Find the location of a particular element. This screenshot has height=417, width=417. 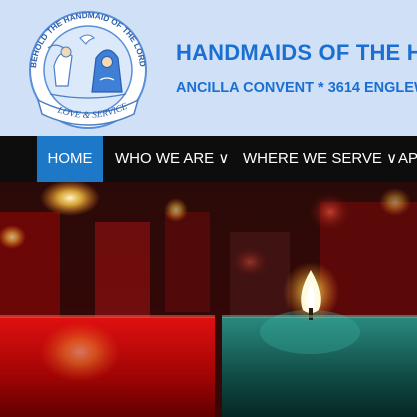

main-nav: HOME WHO WE ARE ∨ WHERE WE SERVE ∨ AP is located at coordinates (208, 159).